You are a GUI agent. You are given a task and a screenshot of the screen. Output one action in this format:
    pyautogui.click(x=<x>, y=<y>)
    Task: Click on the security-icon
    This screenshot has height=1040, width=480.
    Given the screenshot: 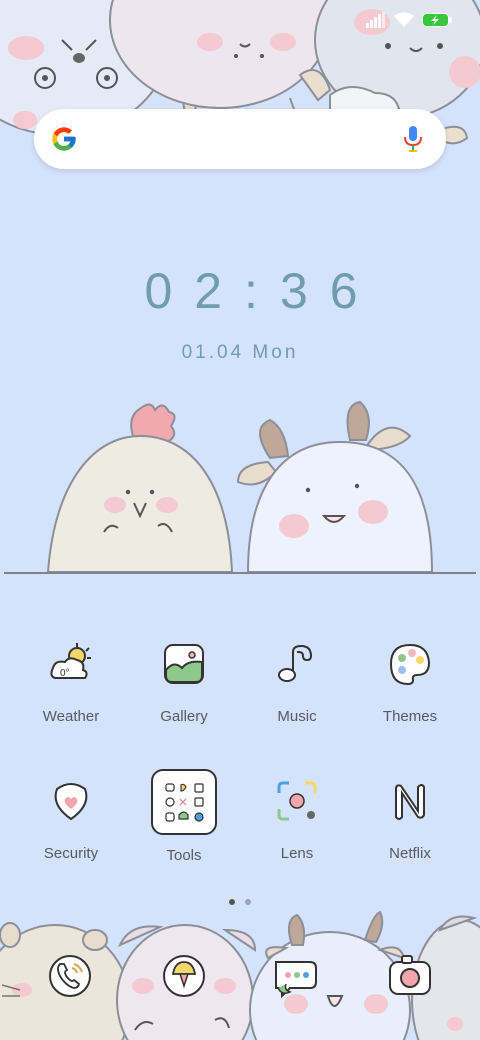 What is the action you would take?
    pyautogui.click(x=71, y=801)
    